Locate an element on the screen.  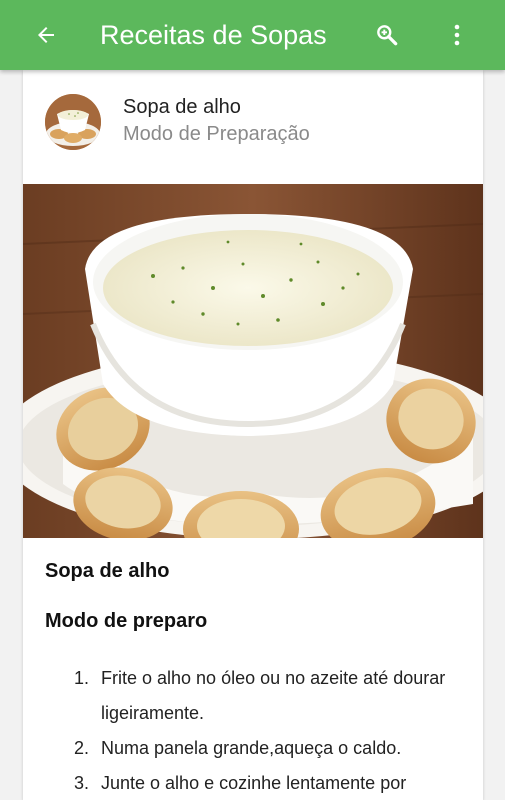
section-heading: Modo de preparo is located at coordinates (126, 621).